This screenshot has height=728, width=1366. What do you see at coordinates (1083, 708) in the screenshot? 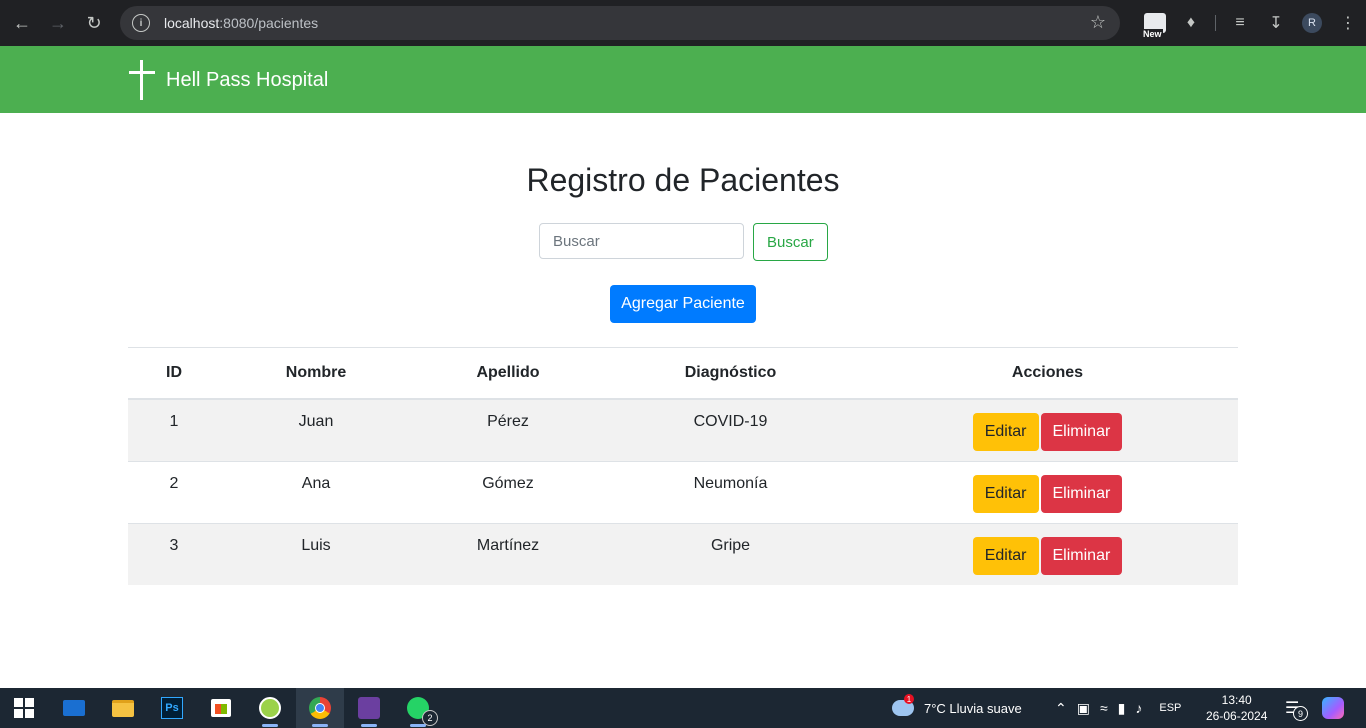
I see `camera-icon: ▣` at bounding box center [1083, 708].